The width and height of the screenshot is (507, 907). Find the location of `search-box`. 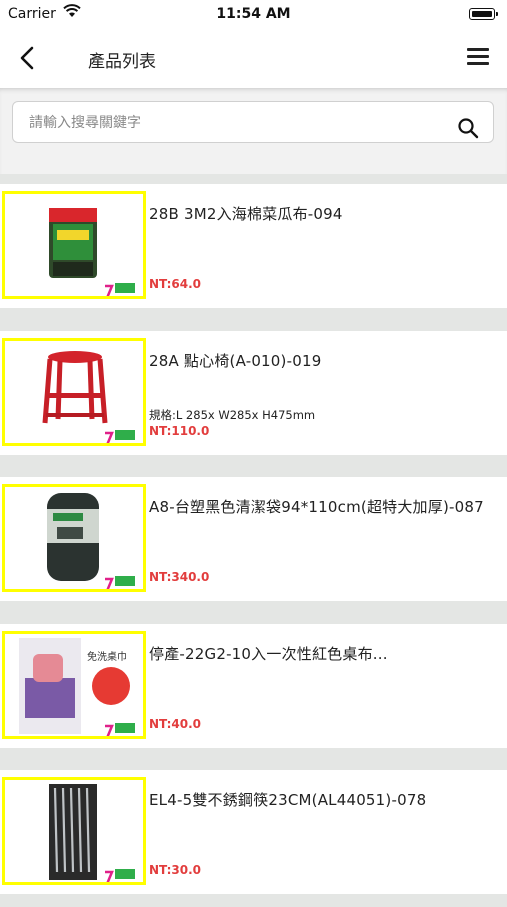

search-box is located at coordinates (253, 122).